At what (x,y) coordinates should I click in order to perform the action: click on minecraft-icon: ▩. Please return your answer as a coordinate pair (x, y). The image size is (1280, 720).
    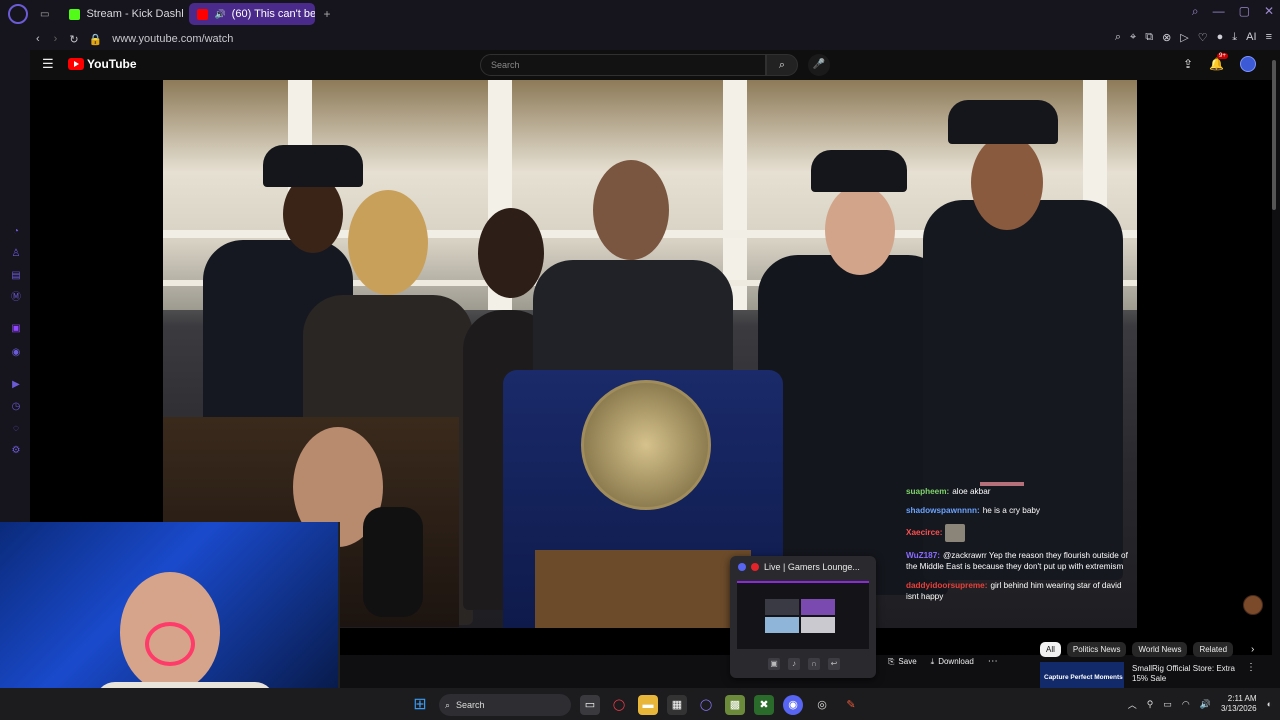
    Looking at the image, I should click on (735, 705).